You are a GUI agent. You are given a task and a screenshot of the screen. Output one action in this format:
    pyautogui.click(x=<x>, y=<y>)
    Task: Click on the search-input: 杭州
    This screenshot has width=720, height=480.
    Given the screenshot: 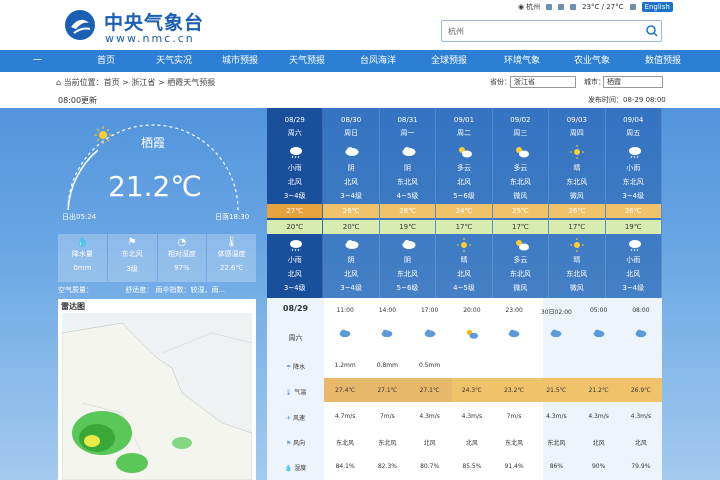 What is the action you would take?
    pyautogui.click(x=551, y=31)
    